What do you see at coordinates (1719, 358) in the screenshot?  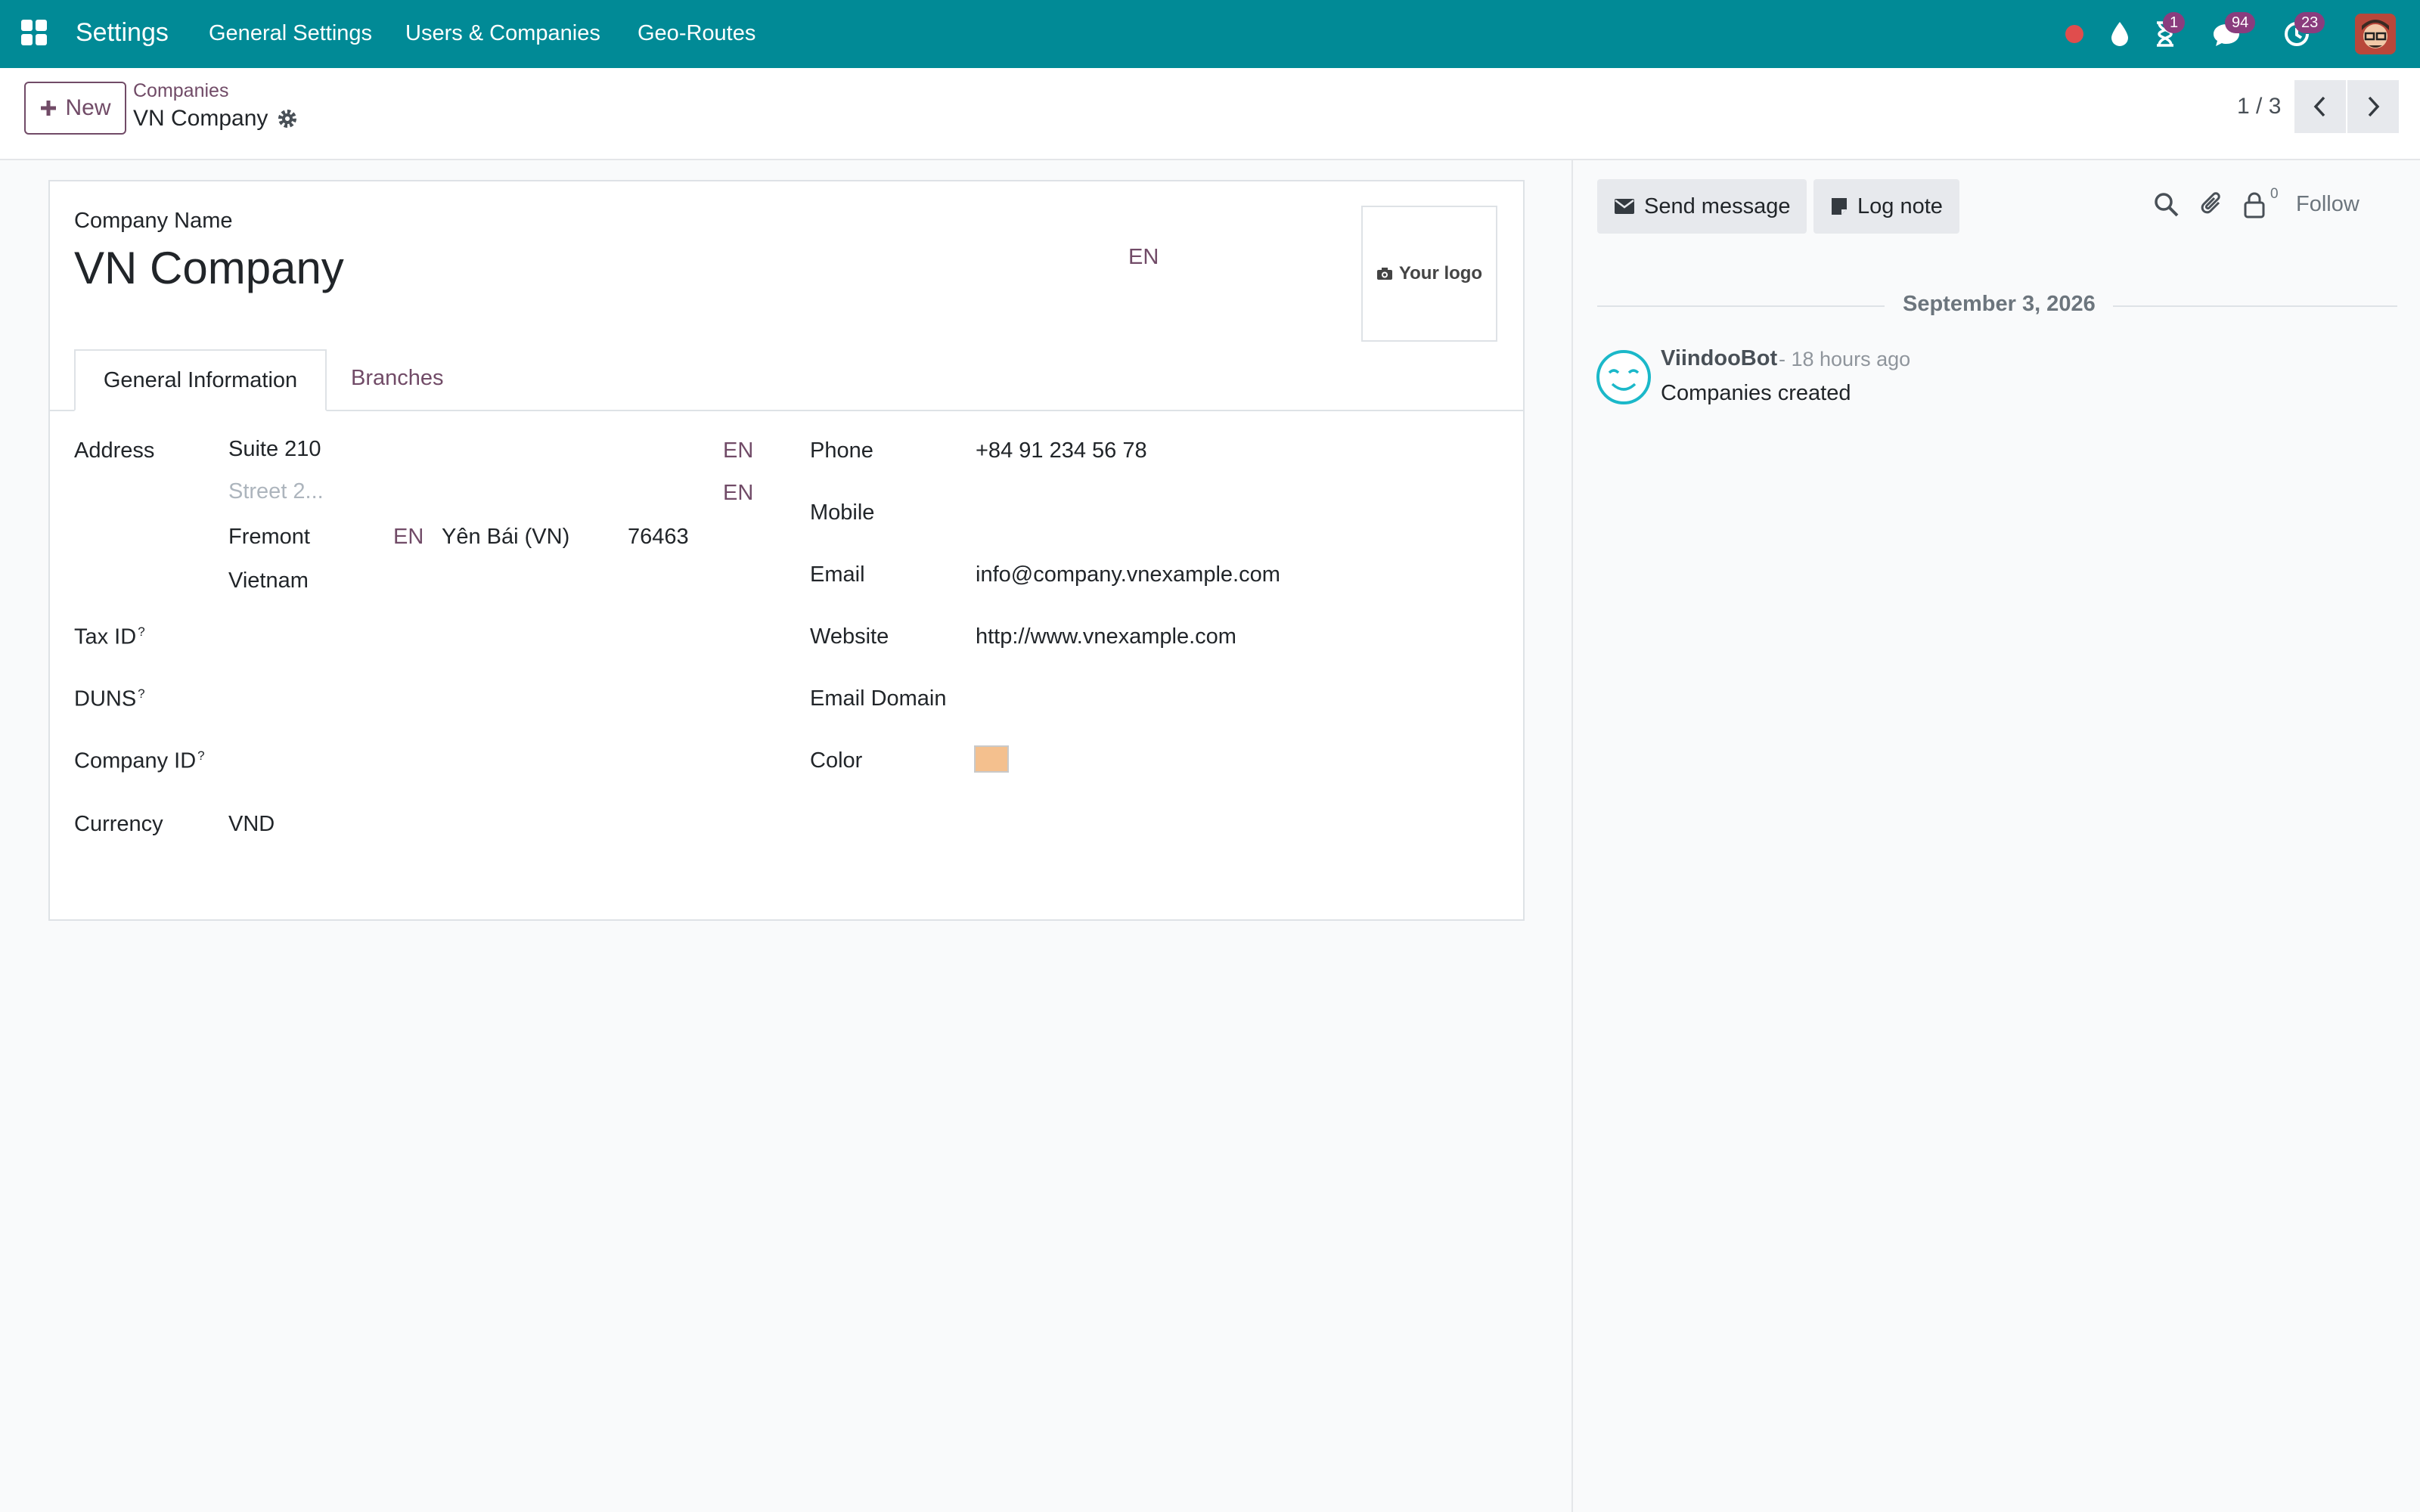 I see `message-author: ViindooBot` at bounding box center [1719, 358].